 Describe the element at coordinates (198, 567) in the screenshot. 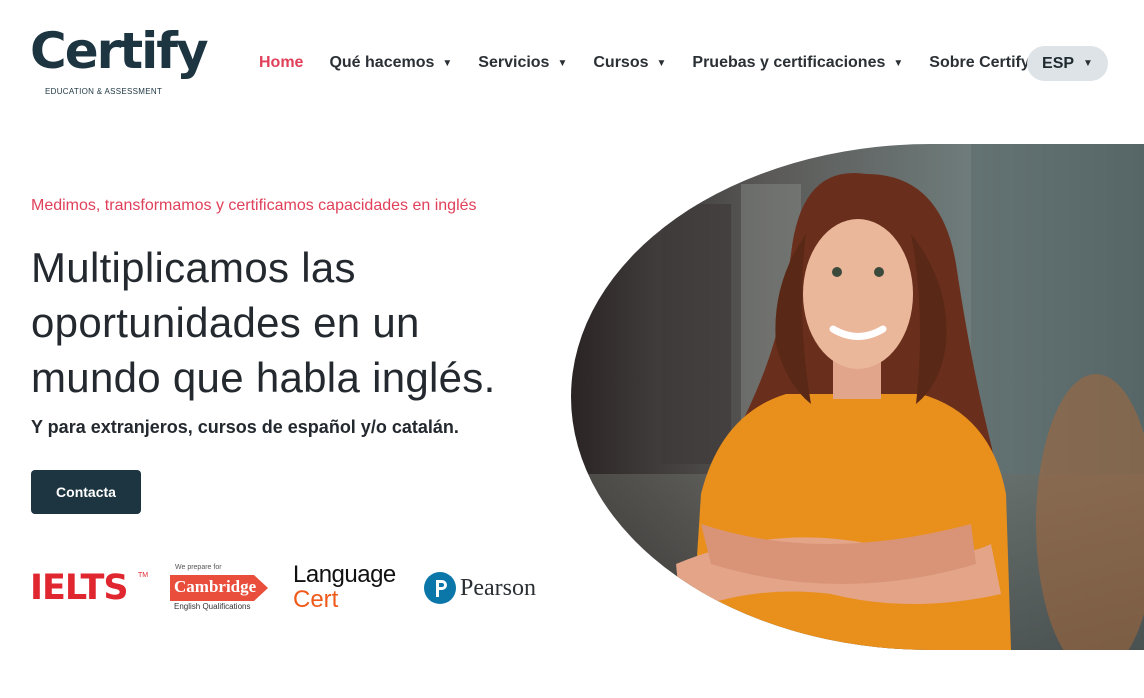

I see `cambridge-pre-text: We prepare for` at that location.